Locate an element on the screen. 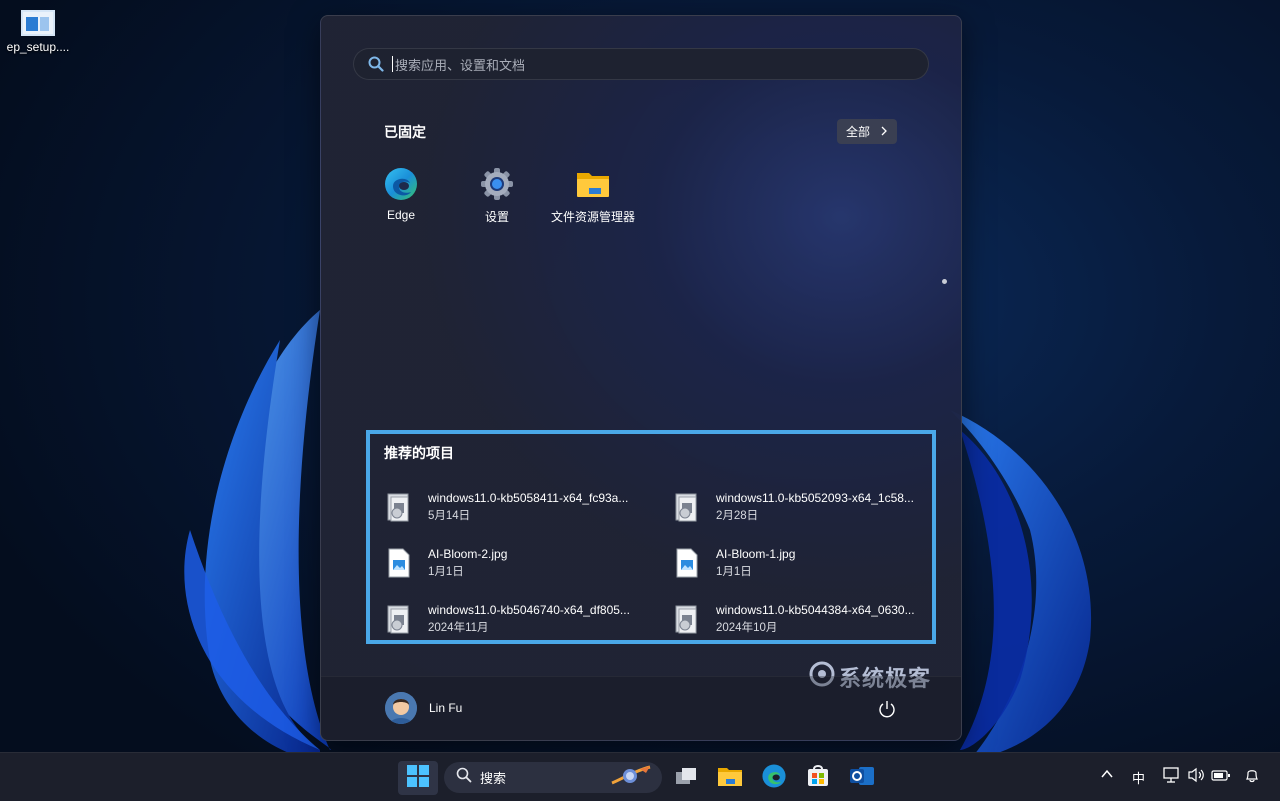 This screenshot has width=1280, height=801. app-label: 设置 is located at coordinates (496, 217).